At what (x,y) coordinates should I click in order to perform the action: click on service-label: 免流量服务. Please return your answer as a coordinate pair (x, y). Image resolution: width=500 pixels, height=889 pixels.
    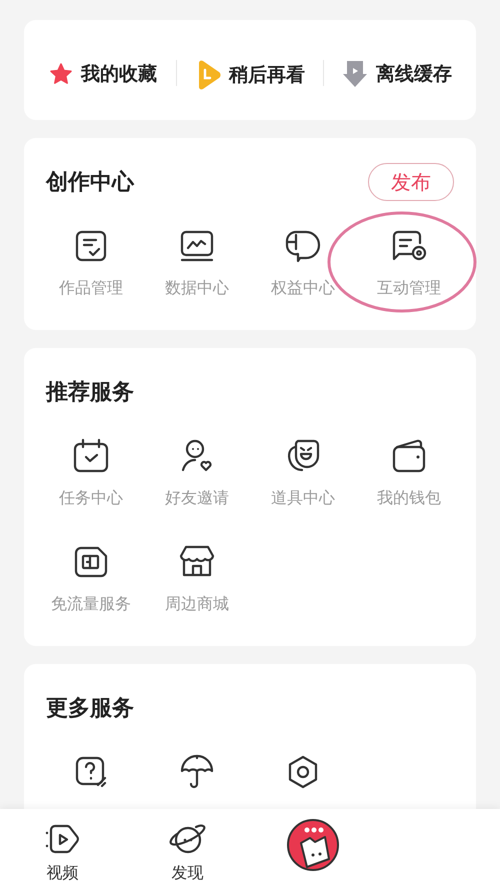
    Looking at the image, I should click on (91, 604).